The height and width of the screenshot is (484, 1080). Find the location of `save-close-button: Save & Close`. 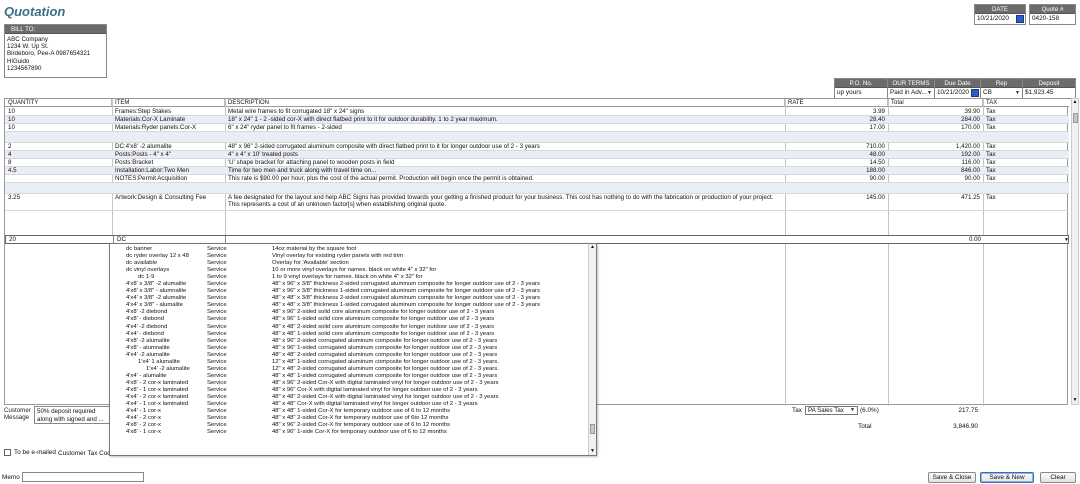

save-close-button: Save & Close is located at coordinates (952, 477).